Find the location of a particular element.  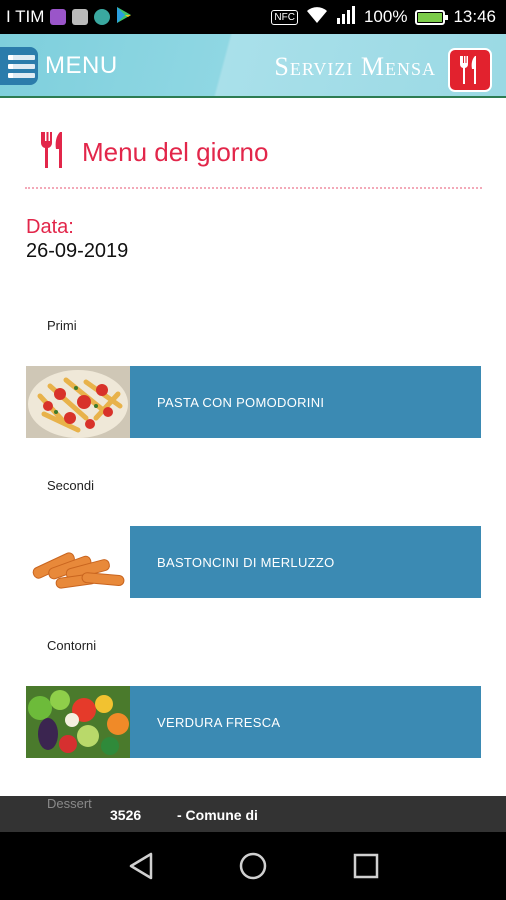

menu-label: MENU is located at coordinates (81, 65).